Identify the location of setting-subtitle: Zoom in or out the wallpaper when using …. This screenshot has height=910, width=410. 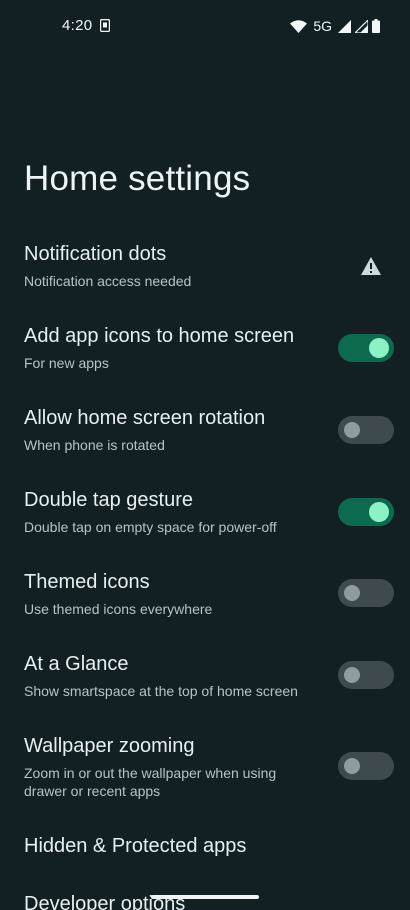
(150, 782).